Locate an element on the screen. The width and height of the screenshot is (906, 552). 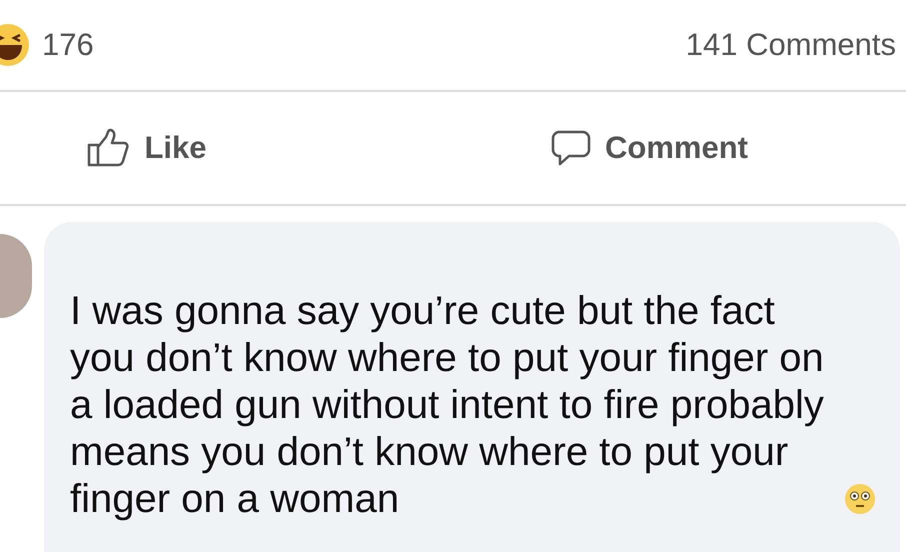
like-button: Like is located at coordinates (146, 148).